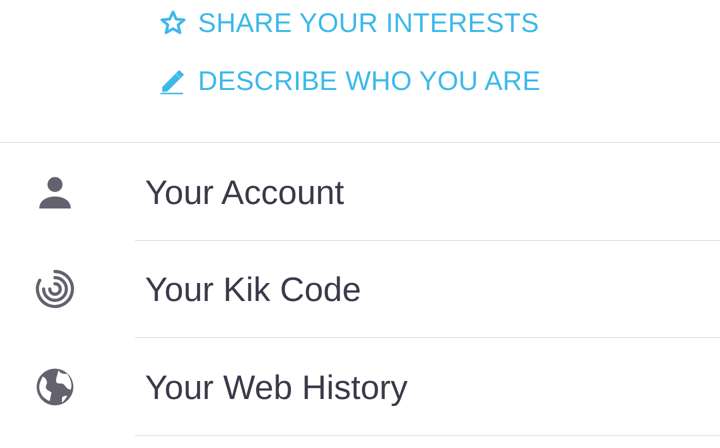  Describe the element at coordinates (173, 23) in the screenshot. I see `star-icon` at that location.